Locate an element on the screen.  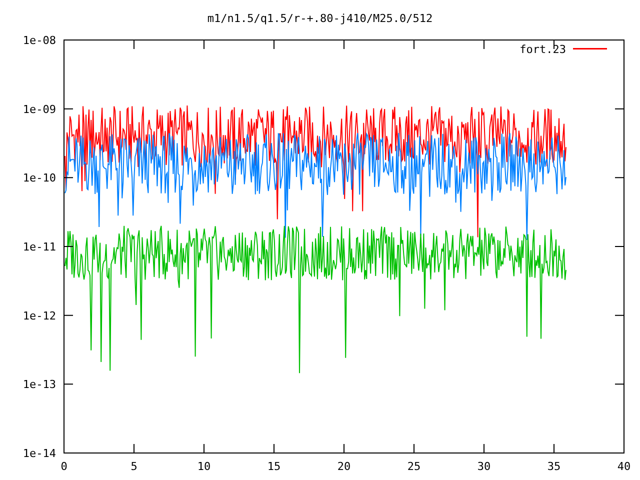
x-tick-label: 10 is located at coordinates (204, 466).